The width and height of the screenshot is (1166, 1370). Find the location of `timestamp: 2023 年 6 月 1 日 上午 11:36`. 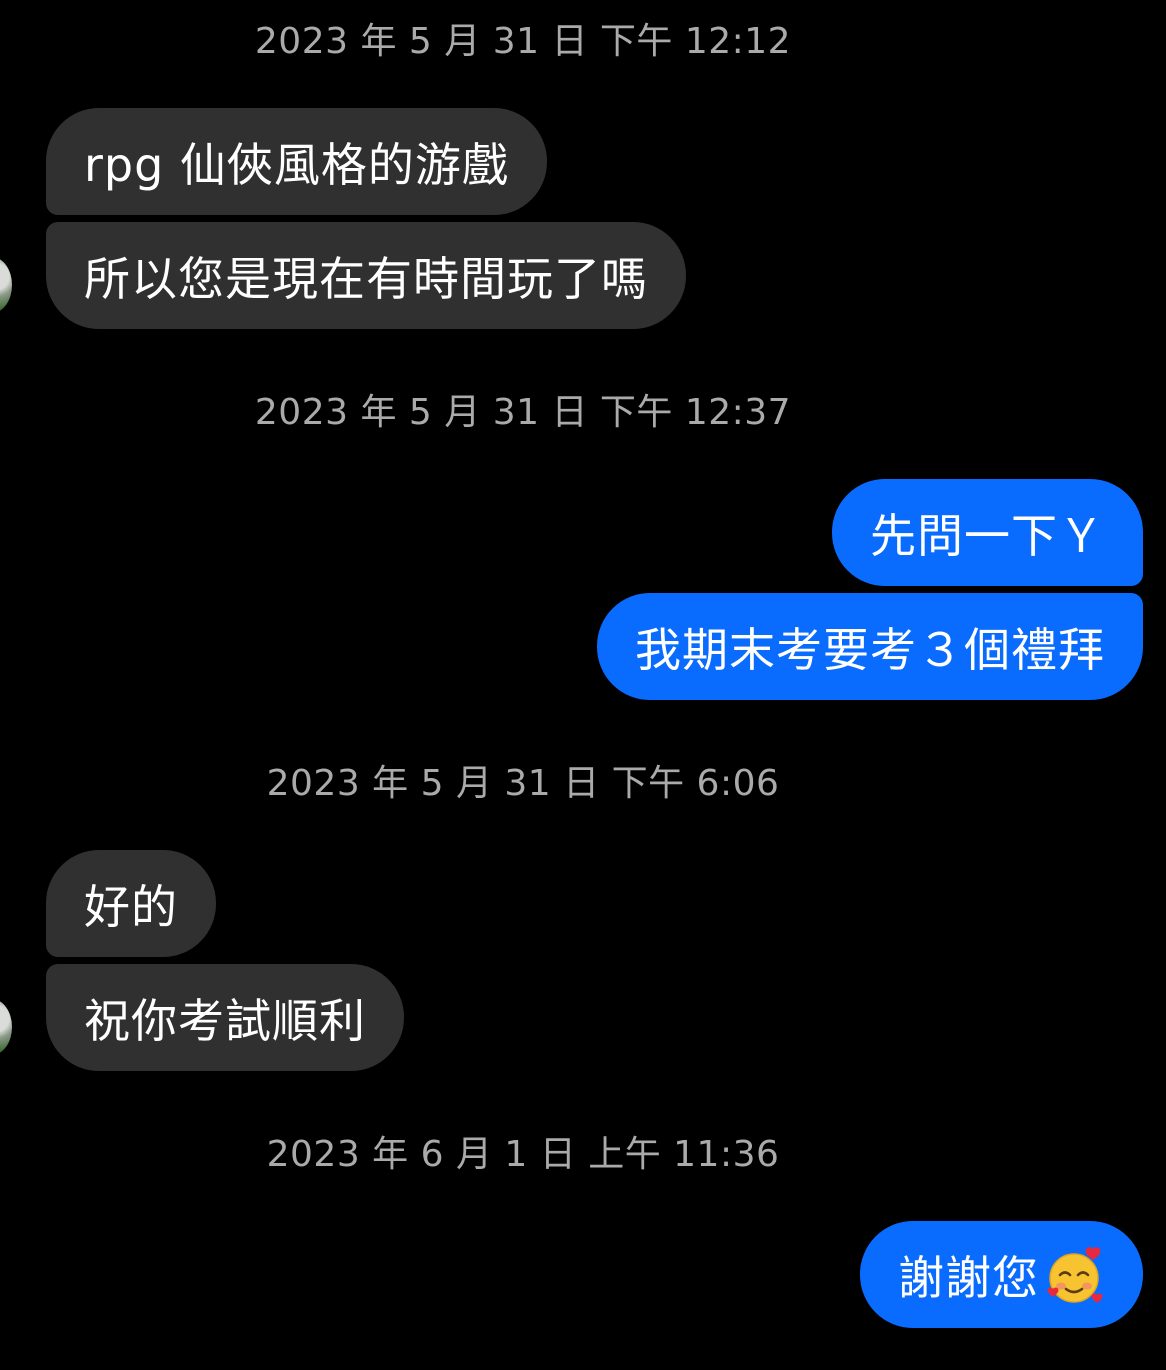

timestamp: 2023 年 6 月 1 日 上午 11:36 is located at coordinates (523, 1154).